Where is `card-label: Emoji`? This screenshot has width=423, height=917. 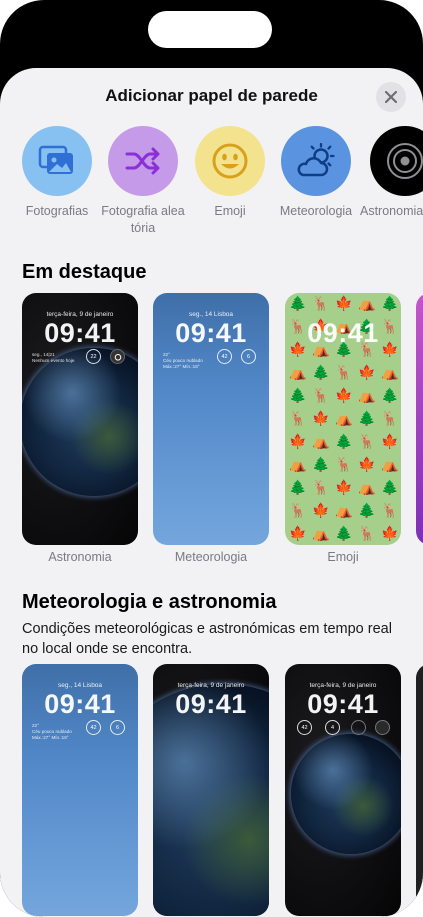 card-label: Emoji is located at coordinates (343, 557).